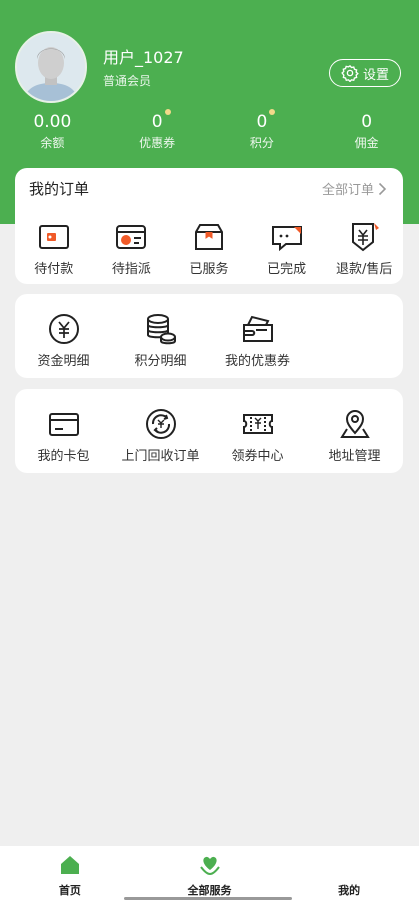 This screenshot has width=419, height=903. Describe the element at coordinates (63, 424) in the screenshot. I see `card-icon` at that location.